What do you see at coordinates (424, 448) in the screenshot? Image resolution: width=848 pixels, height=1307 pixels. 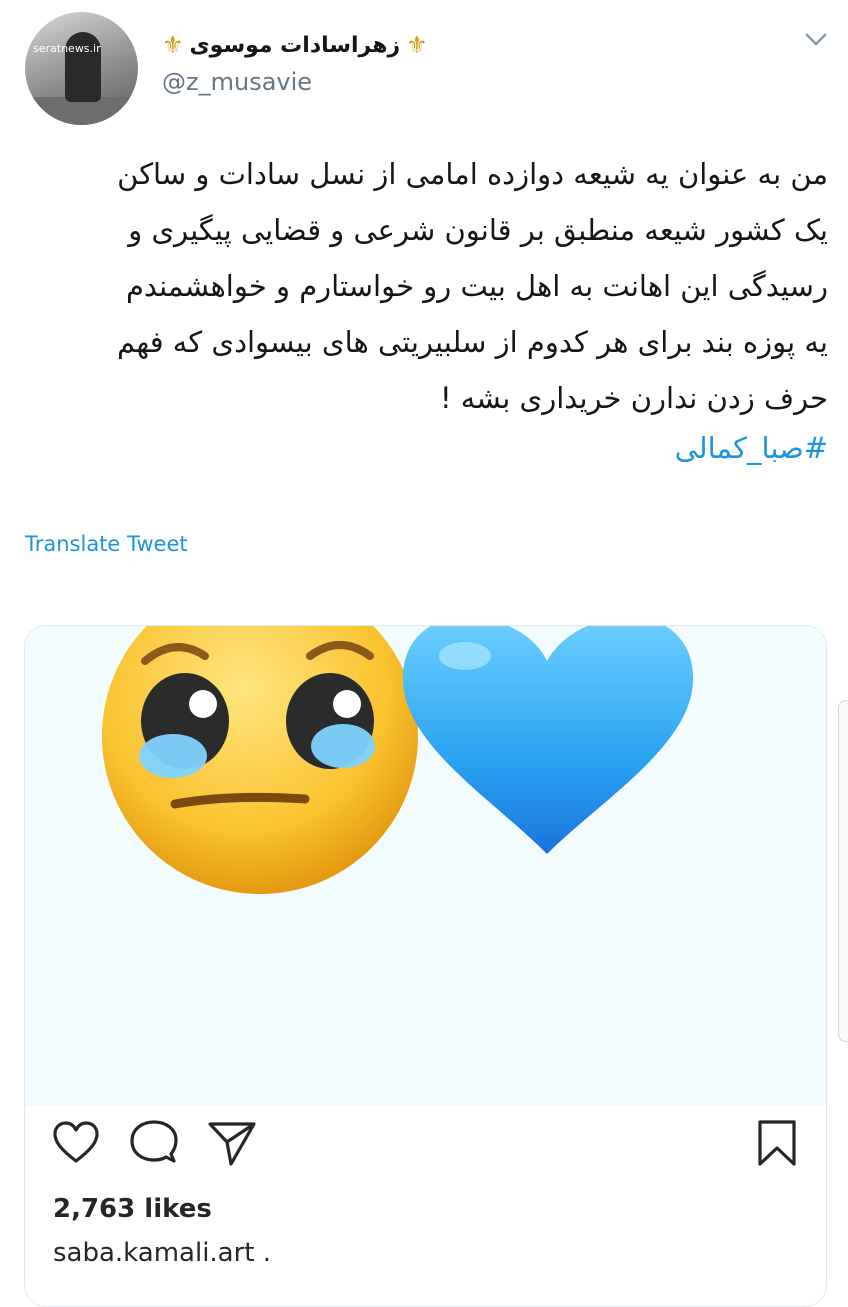 I see `hashtag-link: #صبا_کمالی` at bounding box center [424, 448].